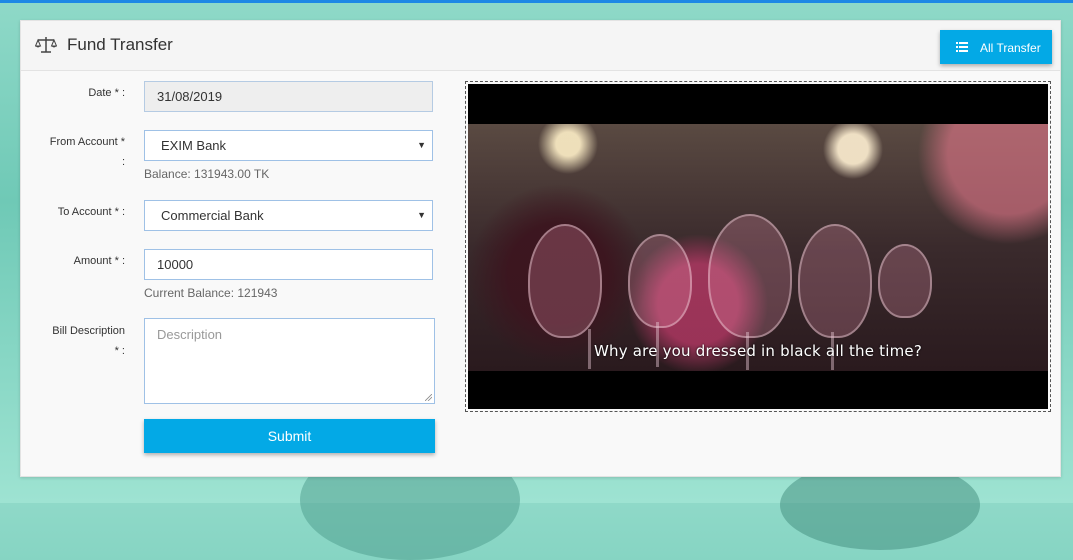 Image resolution: width=1073 pixels, height=560 pixels. I want to click on from-account-label: From Account * :, so click(73, 152).